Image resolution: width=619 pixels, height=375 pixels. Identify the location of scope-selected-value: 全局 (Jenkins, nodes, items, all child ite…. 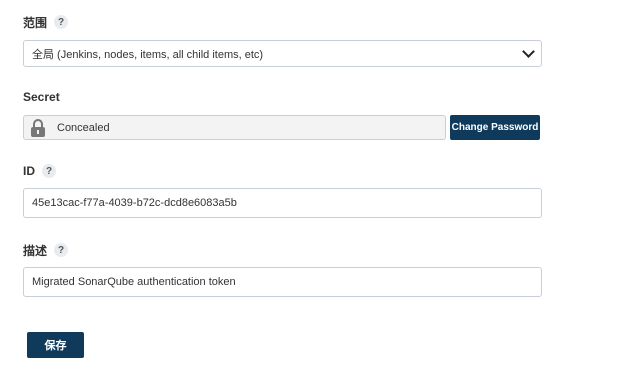
(148, 54).